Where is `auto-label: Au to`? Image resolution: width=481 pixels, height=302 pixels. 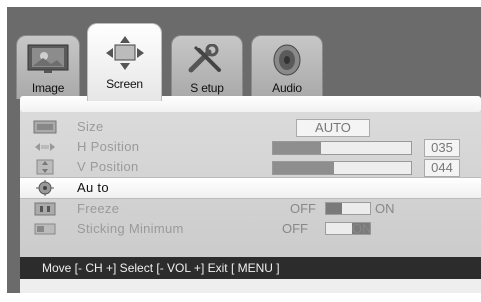
auto-label: Au to is located at coordinates (93, 187).